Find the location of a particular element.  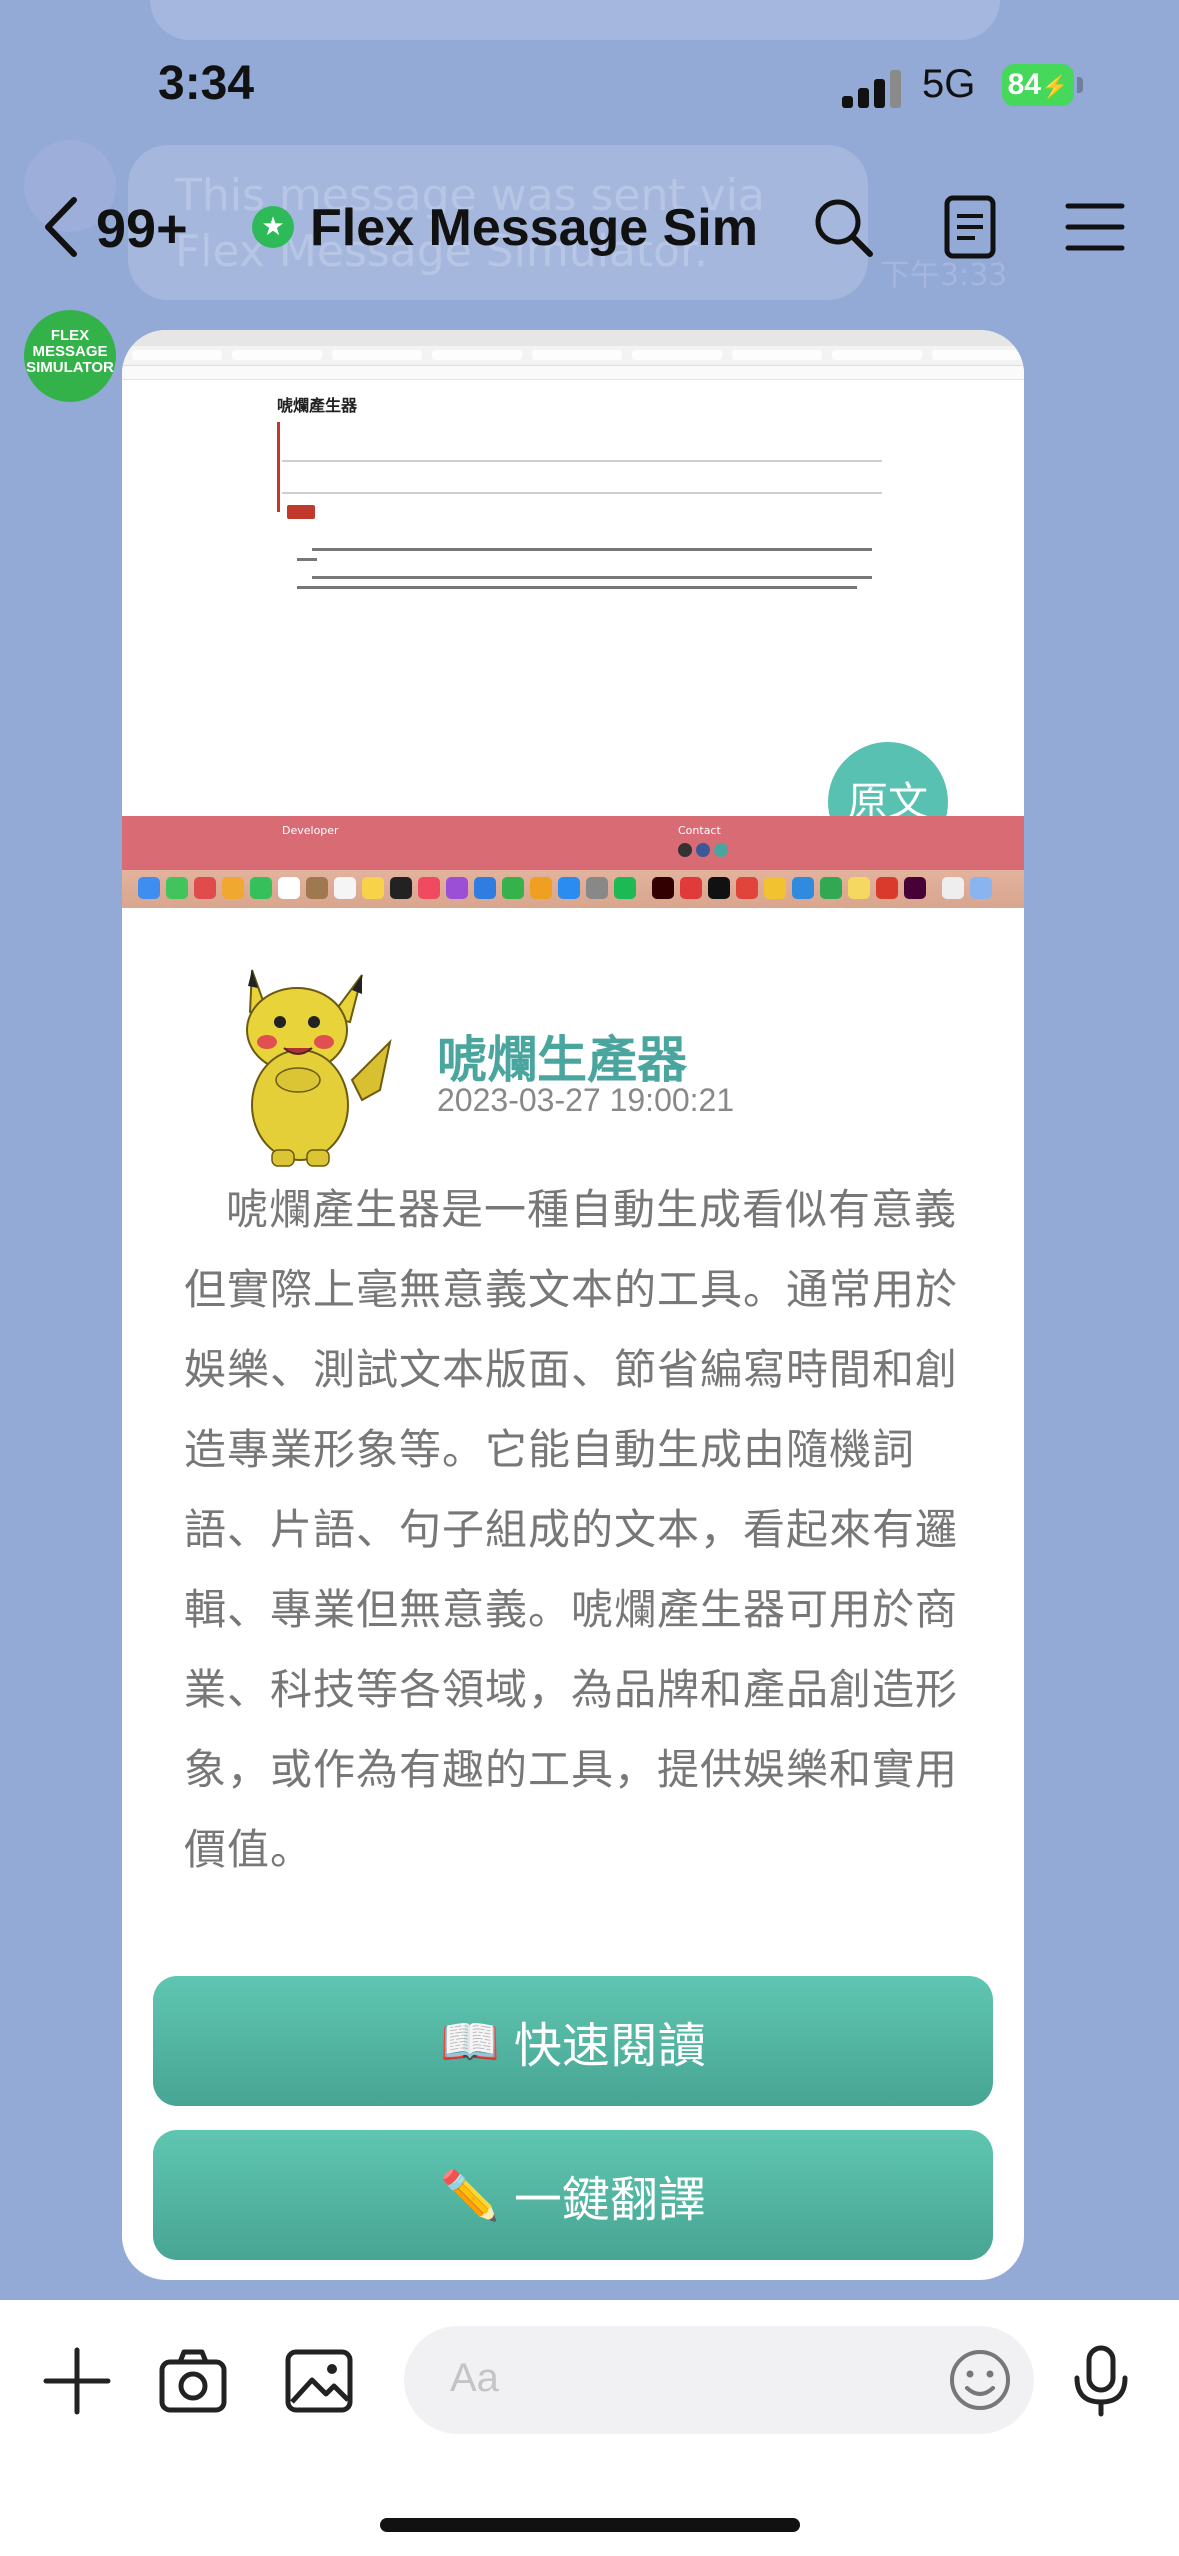

search-icon is located at coordinates (843, 227).